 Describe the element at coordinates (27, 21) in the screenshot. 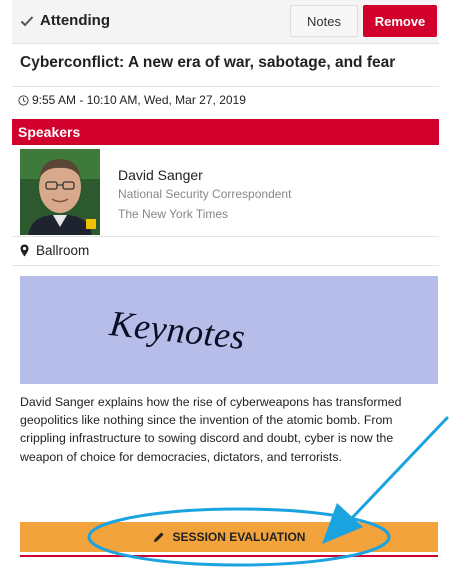

I see `check-icon` at that location.